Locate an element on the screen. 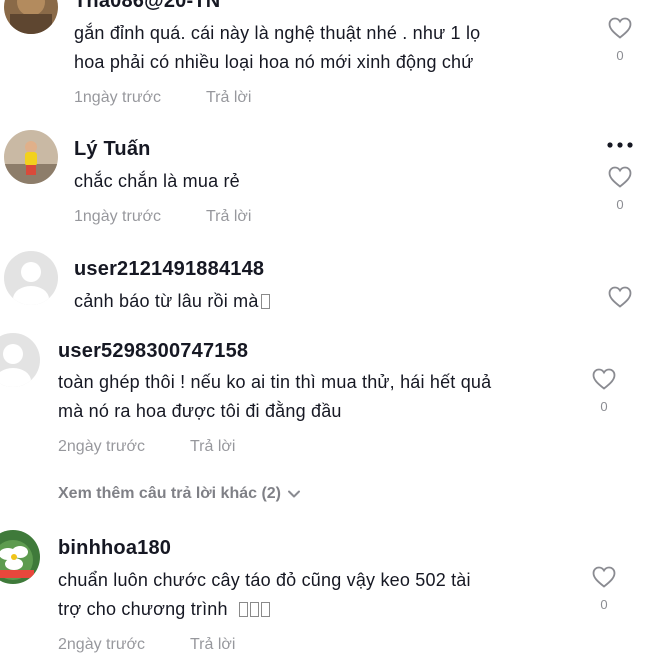 The width and height of the screenshot is (650, 661). view-more-replies-button: Xem thêm câu trả lời khác (2) is located at coordinates (179, 494).